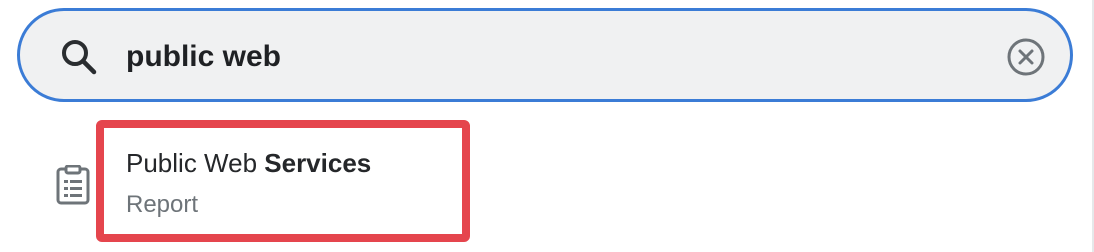 The width and height of the screenshot is (1094, 252). I want to click on result-title: Public Web Services, so click(248, 163).